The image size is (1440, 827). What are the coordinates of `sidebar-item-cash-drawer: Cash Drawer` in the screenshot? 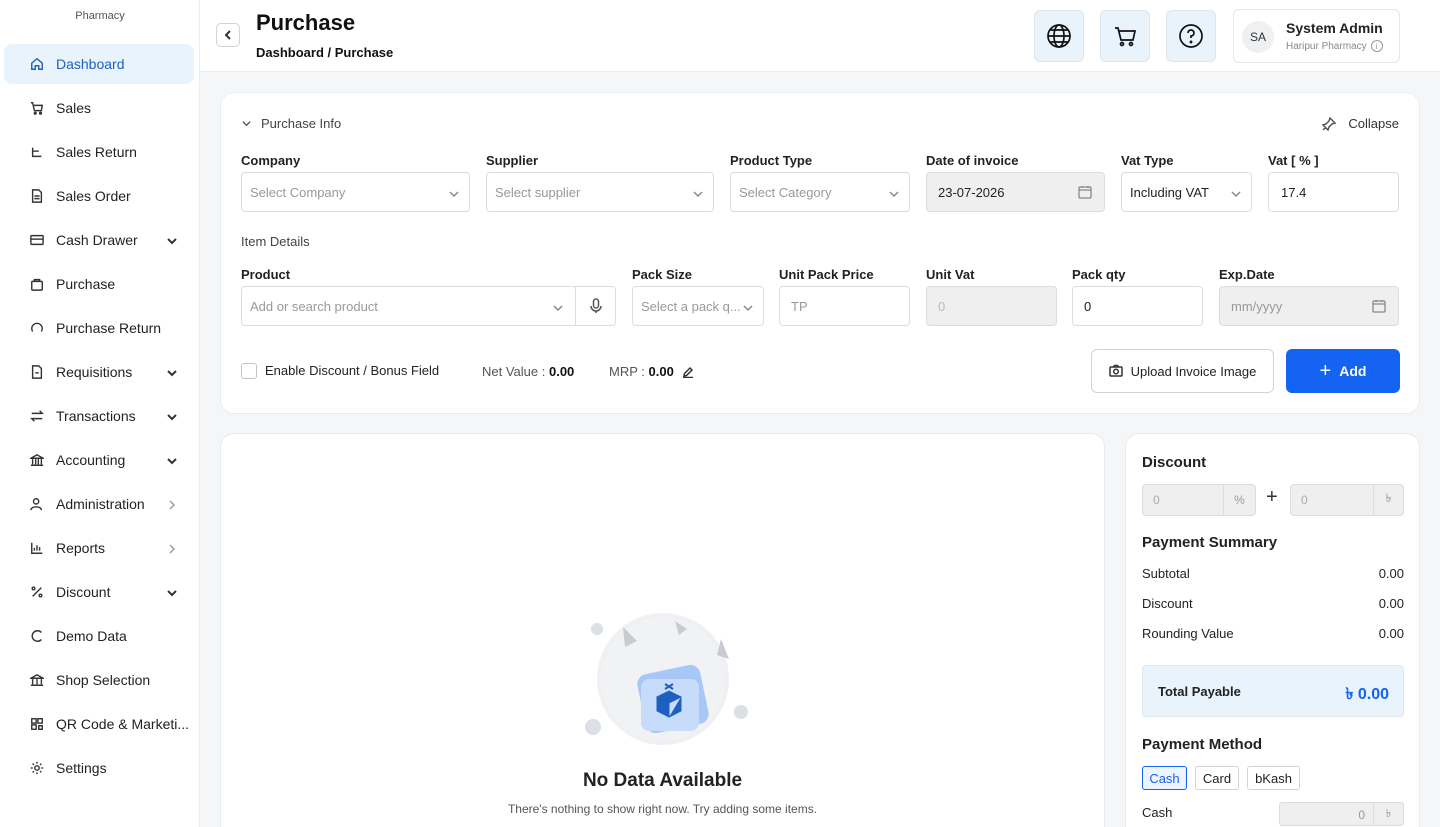 It's located at (100, 240).